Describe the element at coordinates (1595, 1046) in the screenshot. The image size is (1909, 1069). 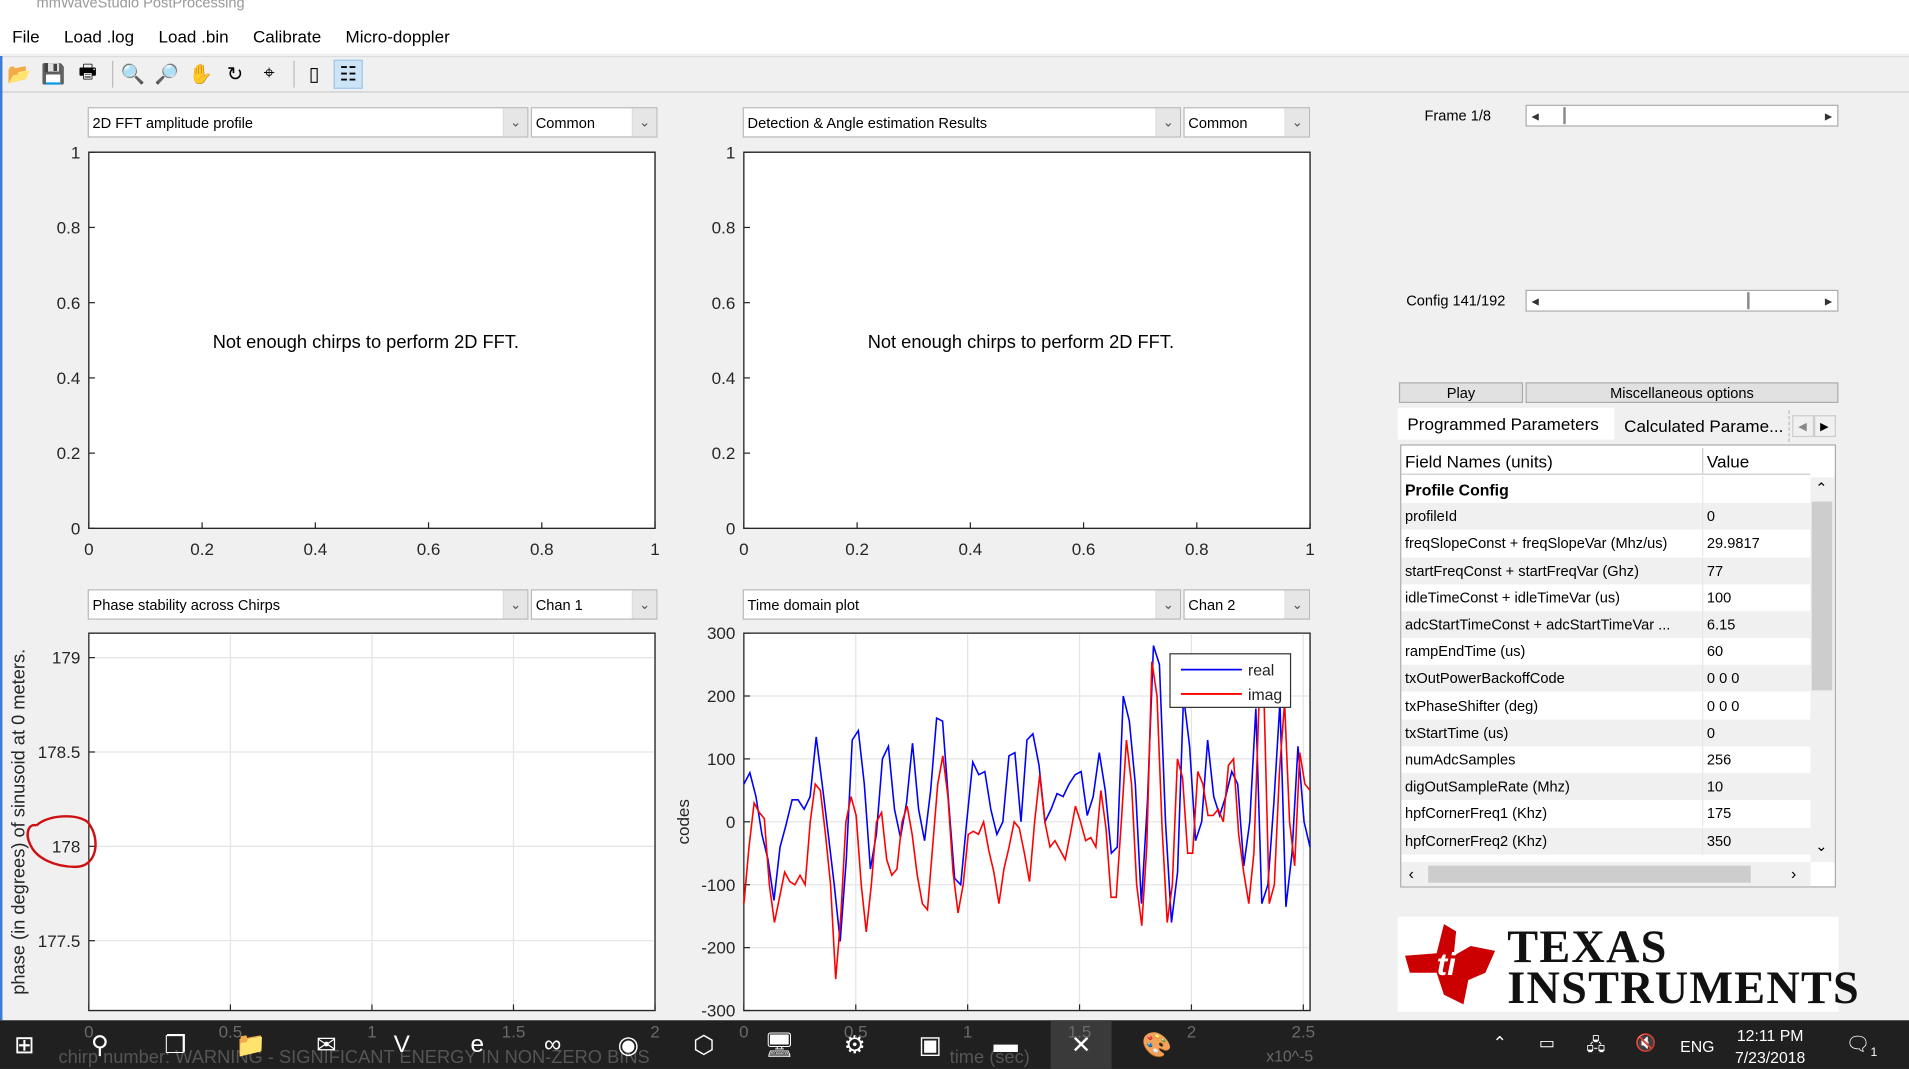
I see `network-icon: 🖧` at that location.